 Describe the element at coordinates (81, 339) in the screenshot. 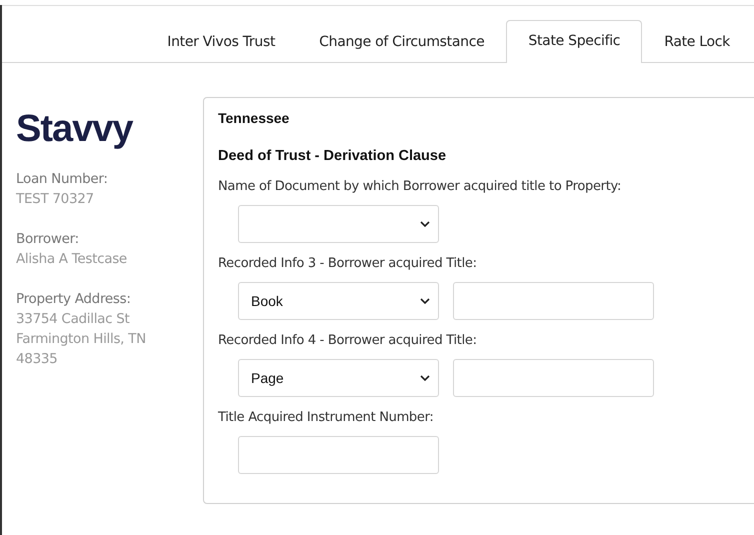

I see `detail-value: Farmington Hills, TN` at that location.